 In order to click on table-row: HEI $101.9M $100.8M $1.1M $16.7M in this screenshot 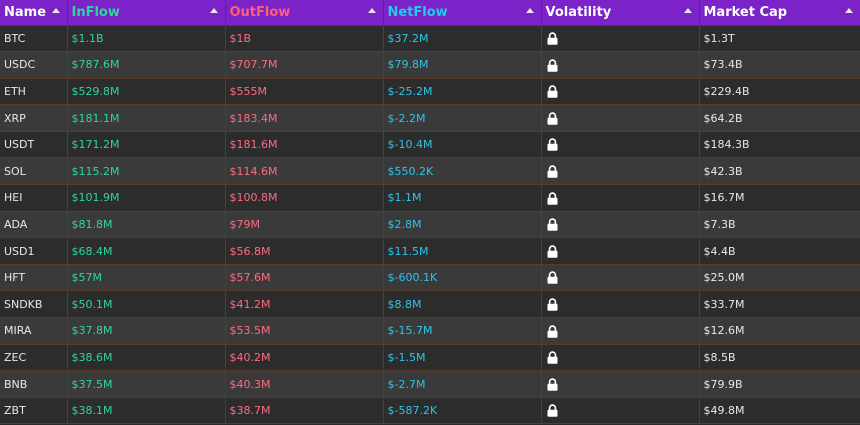, I will do `click(430, 198)`.